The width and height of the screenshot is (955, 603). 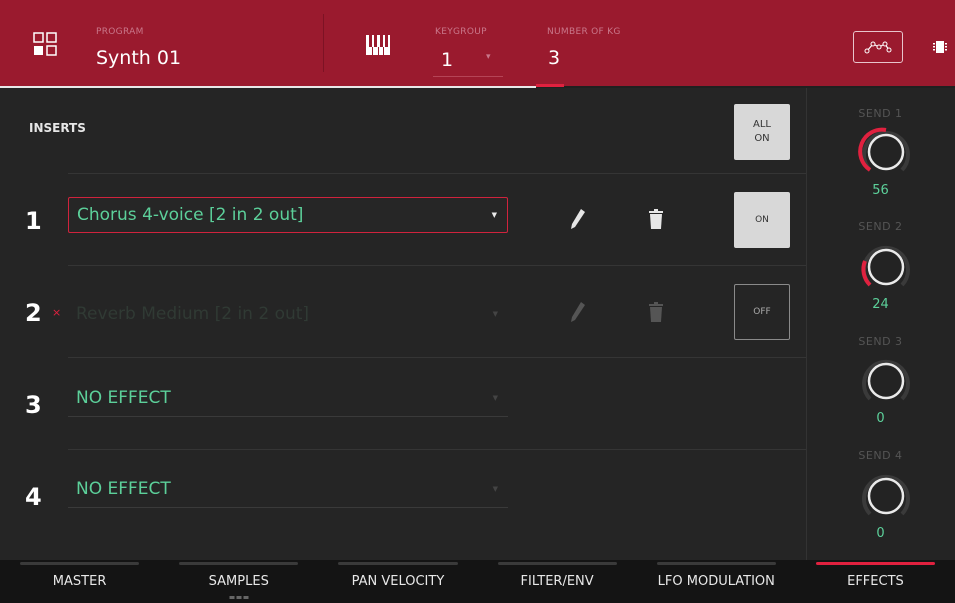 What do you see at coordinates (57, 312) in the screenshot?
I see `bypass-mark: ×` at bounding box center [57, 312].